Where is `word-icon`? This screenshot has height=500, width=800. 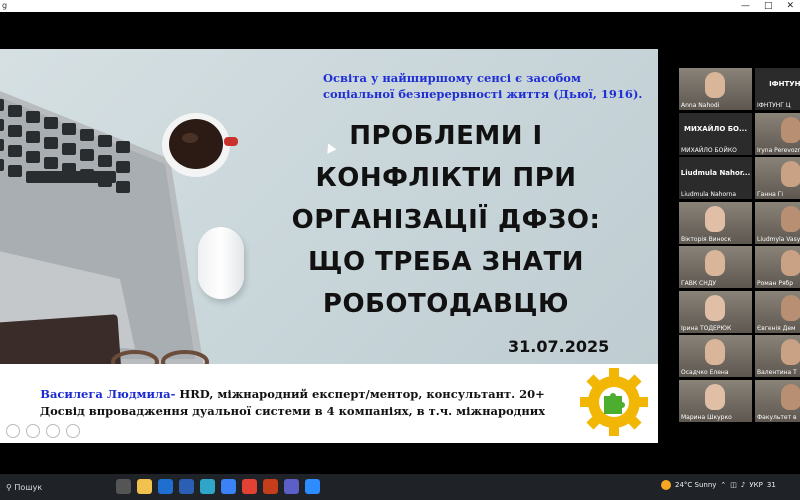
word-icon is located at coordinates (186, 486).